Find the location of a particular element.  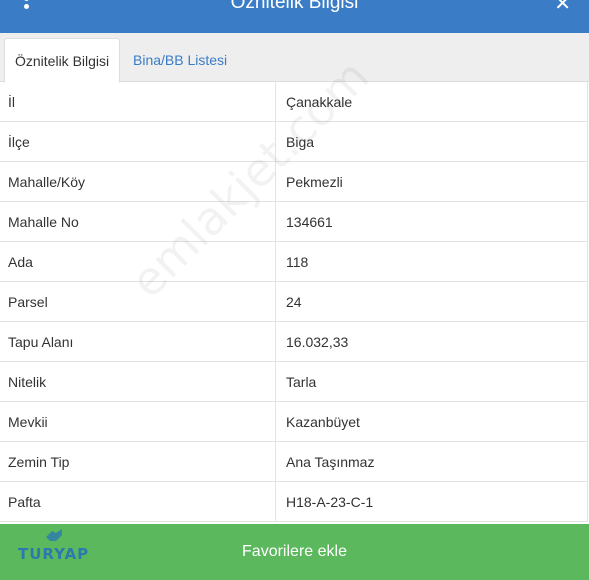

row-key: Tapu Alanı is located at coordinates (41, 342).